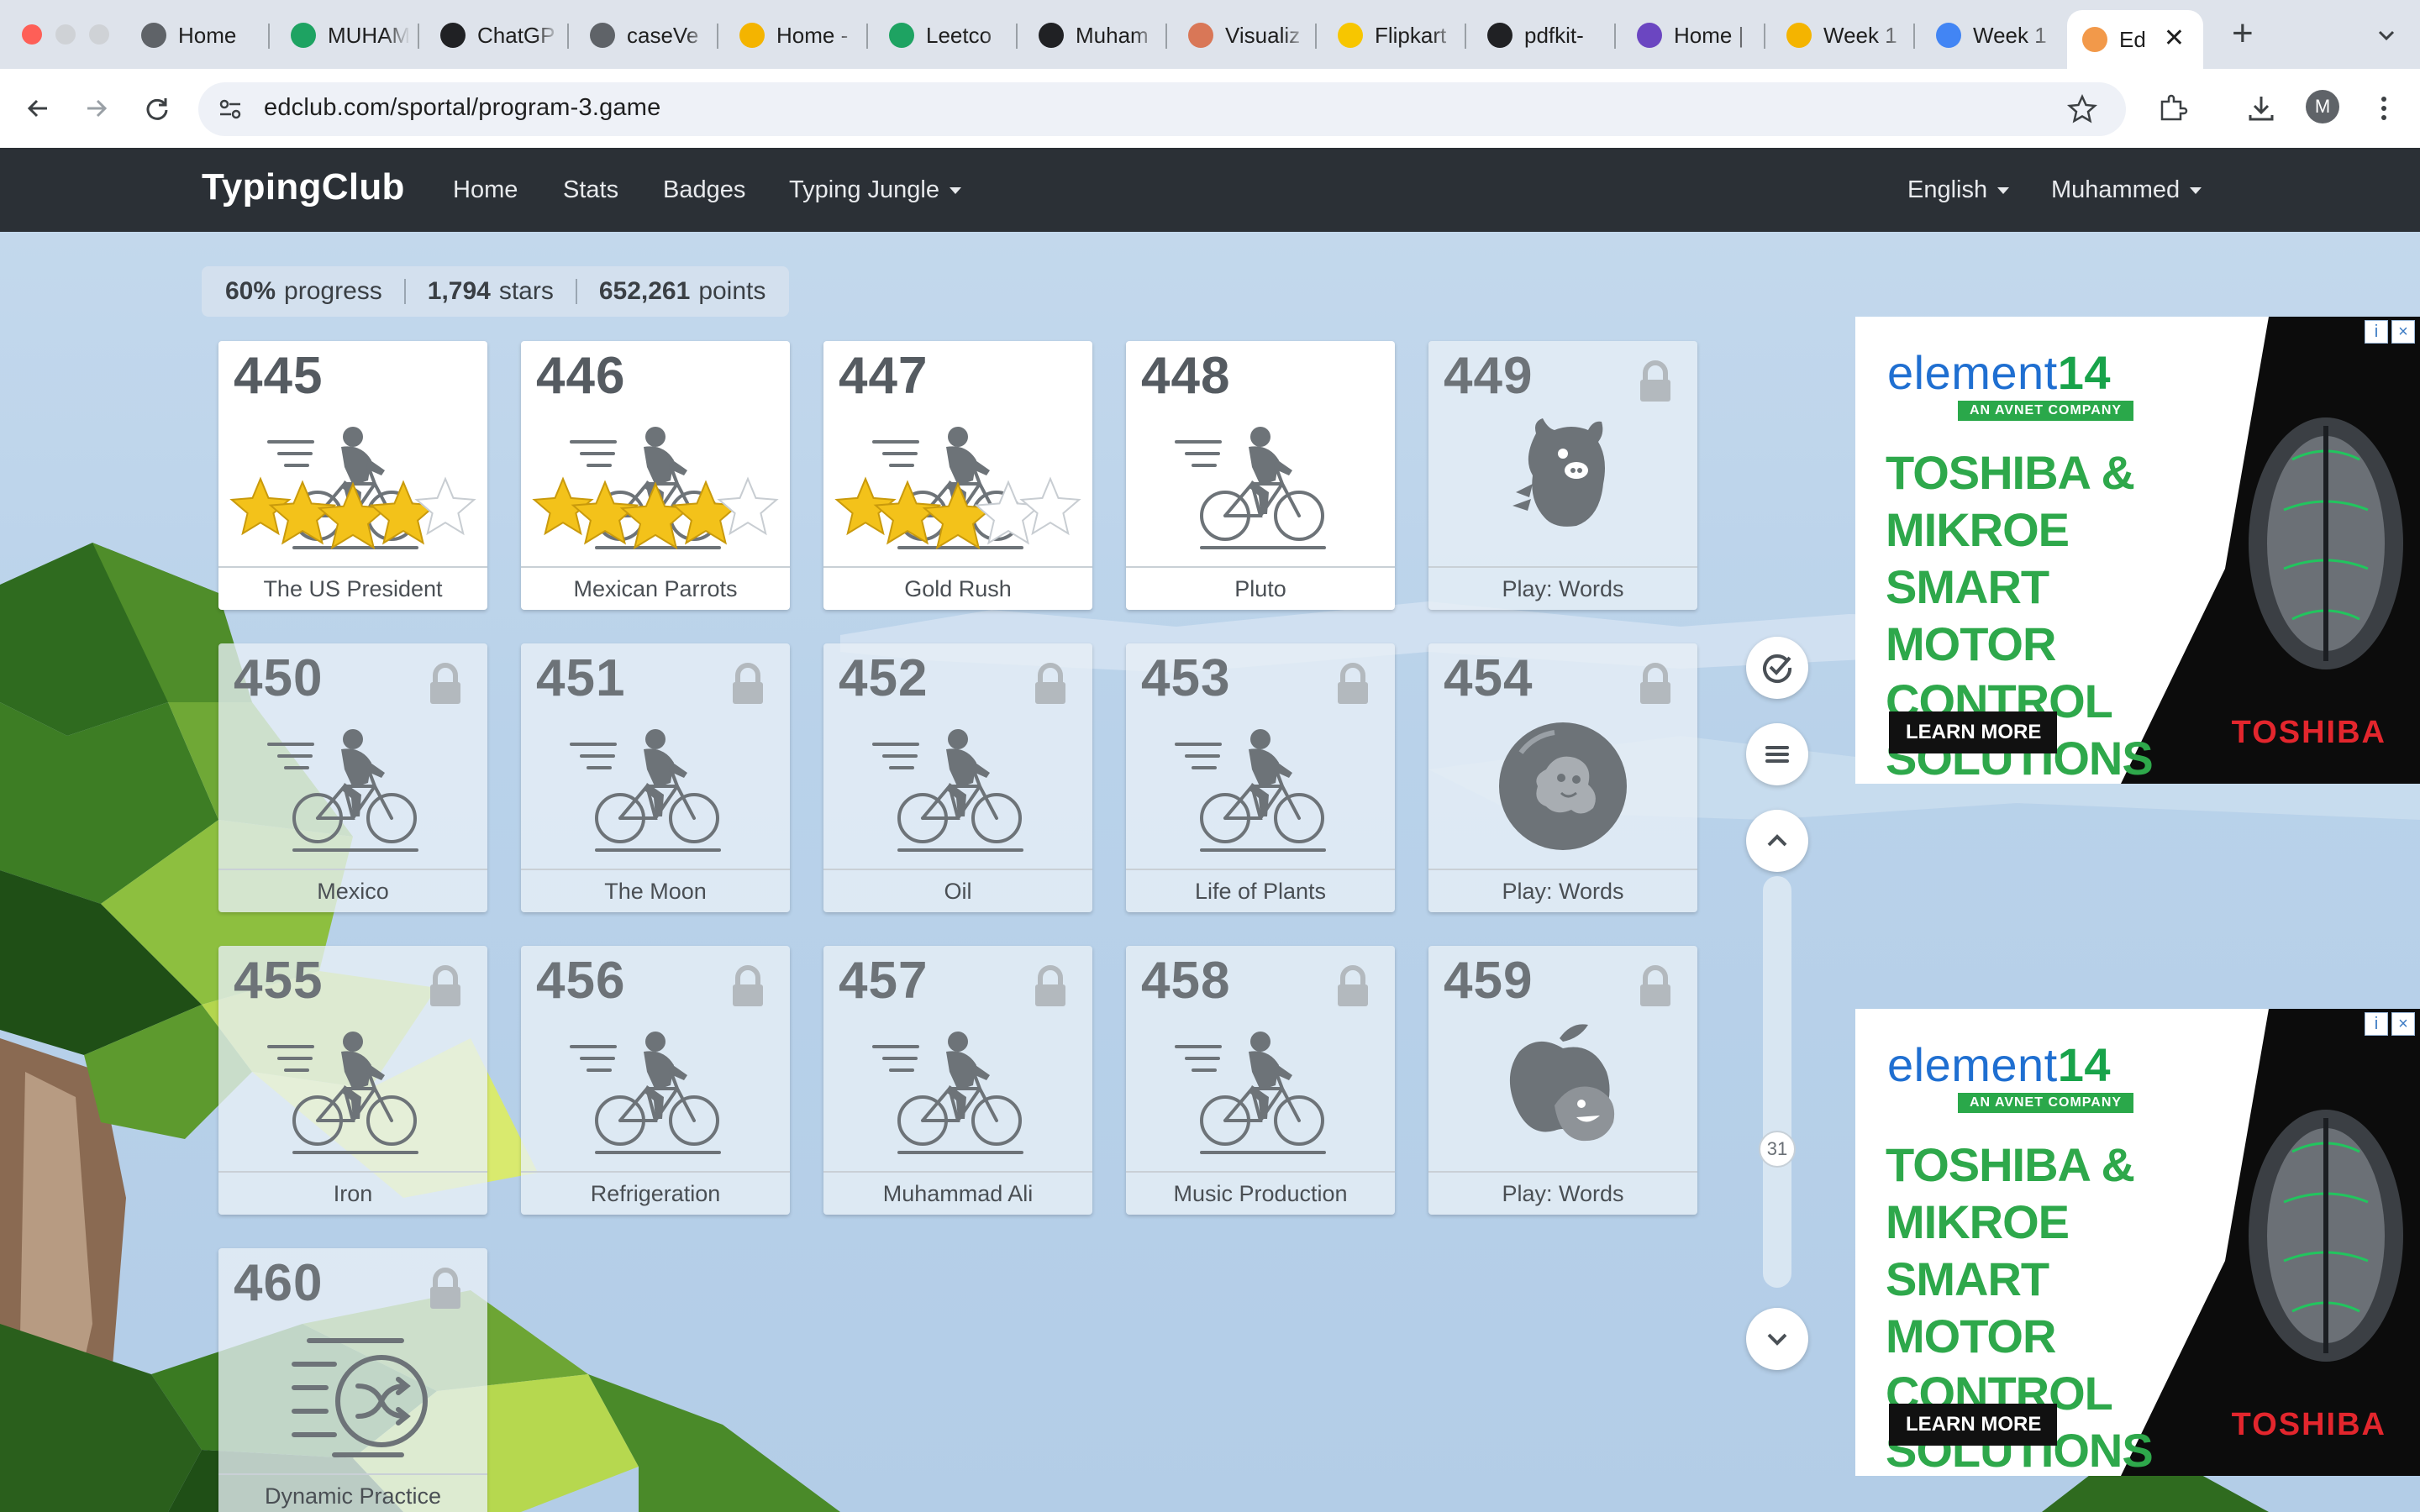  What do you see at coordinates (459, 291) in the screenshot?
I see `stars-value: 1,794` at bounding box center [459, 291].